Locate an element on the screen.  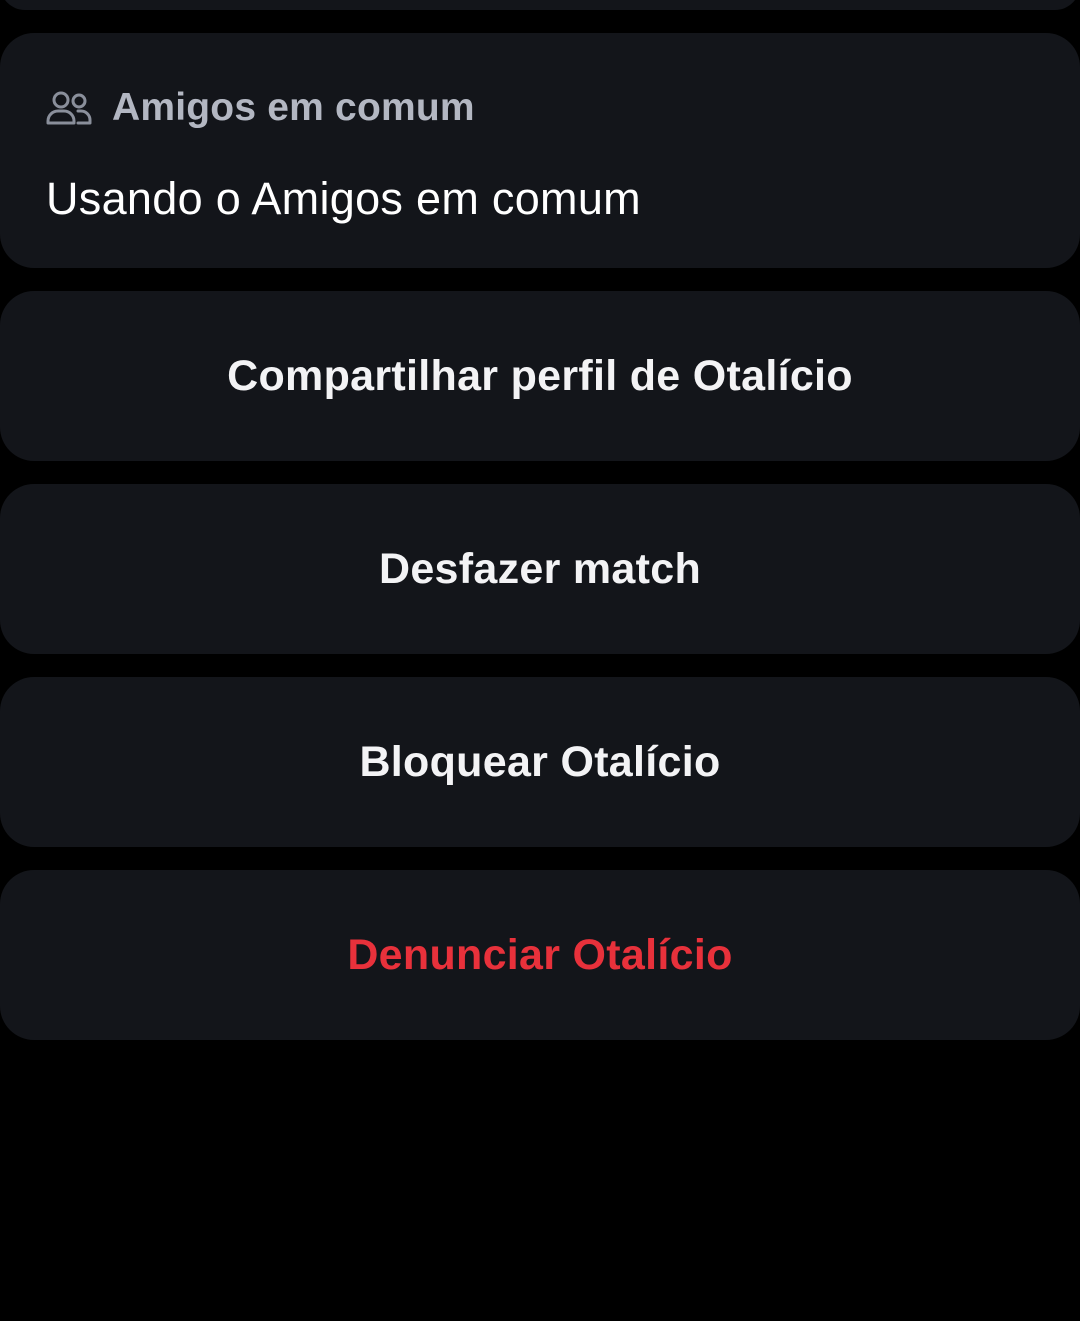
previous-card is located at coordinates (540, 5).